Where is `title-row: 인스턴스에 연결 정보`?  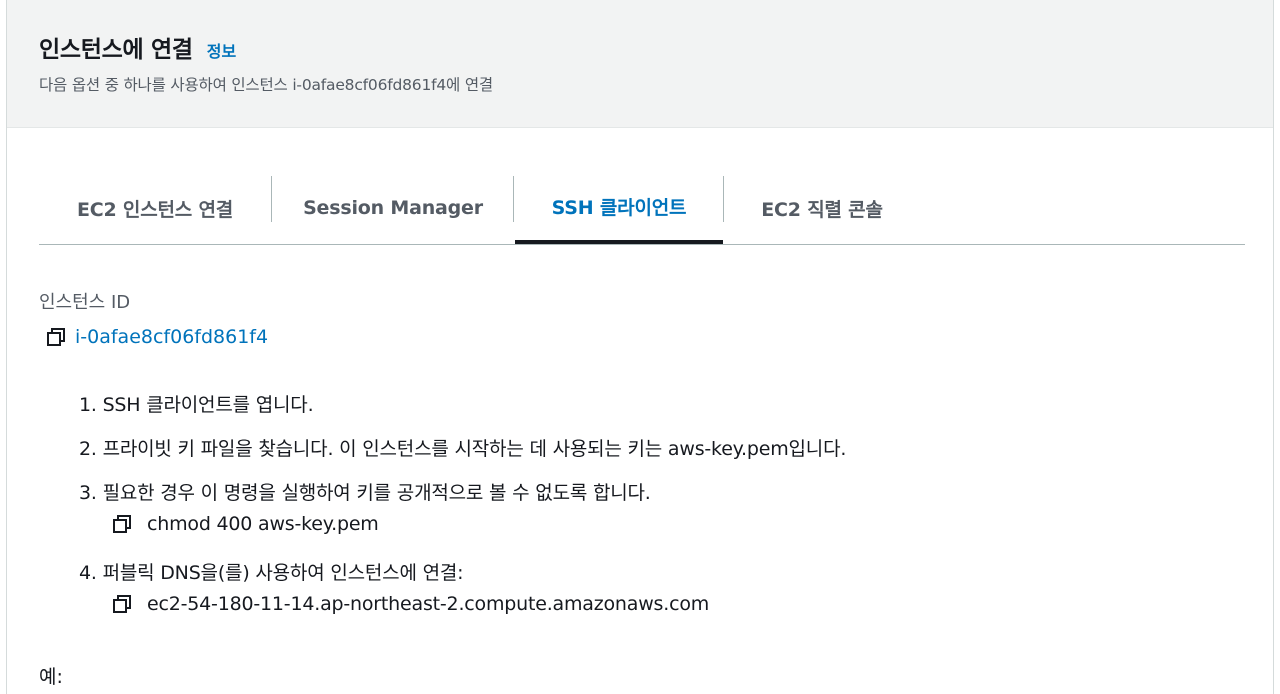
title-row: 인스턴스에 연결 정보 is located at coordinates (137, 47).